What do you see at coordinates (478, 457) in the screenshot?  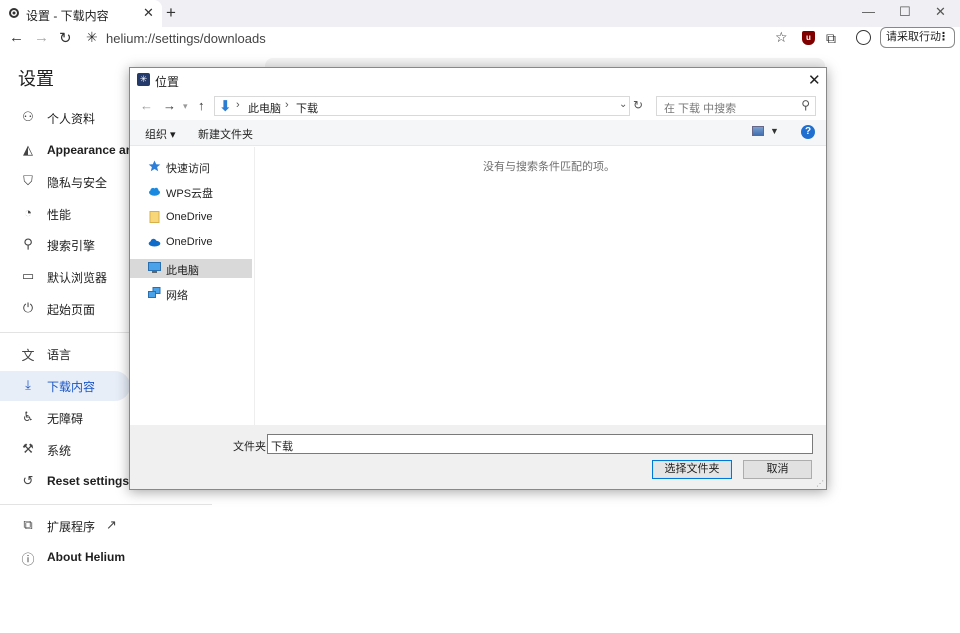 I see `dialog-footer: 文件夹: 下载 选择文件夹 取消` at bounding box center [478, 457].